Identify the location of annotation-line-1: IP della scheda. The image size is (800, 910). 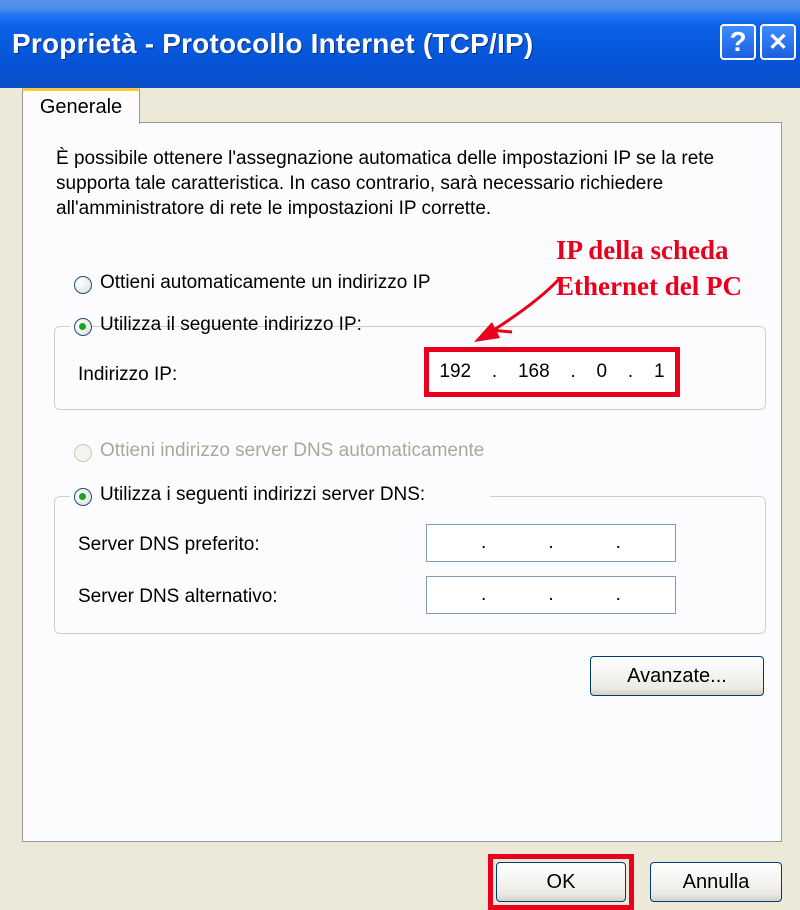
(642, 250).